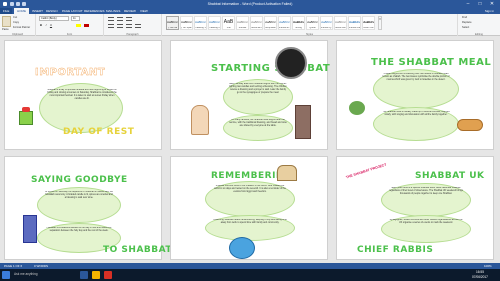  What do you see at coordinates (6, 21) in the screenshot?
I see `paste-icon` at bounding box center [6, 21].